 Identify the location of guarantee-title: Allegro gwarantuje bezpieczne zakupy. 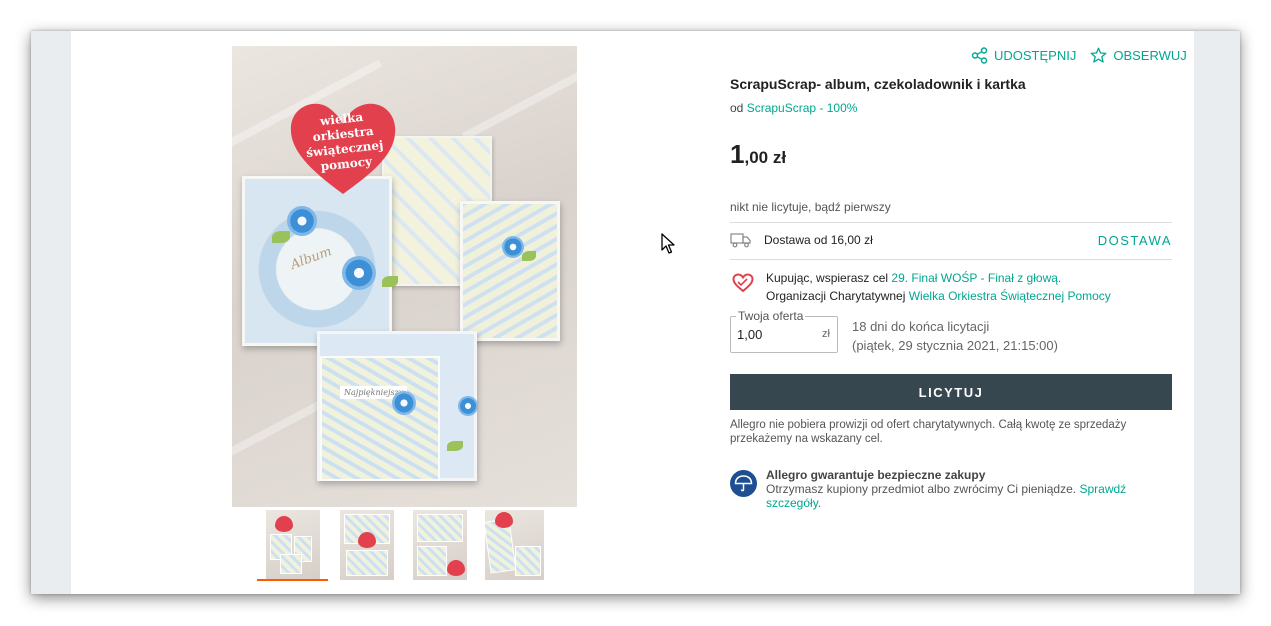
(876, 475).